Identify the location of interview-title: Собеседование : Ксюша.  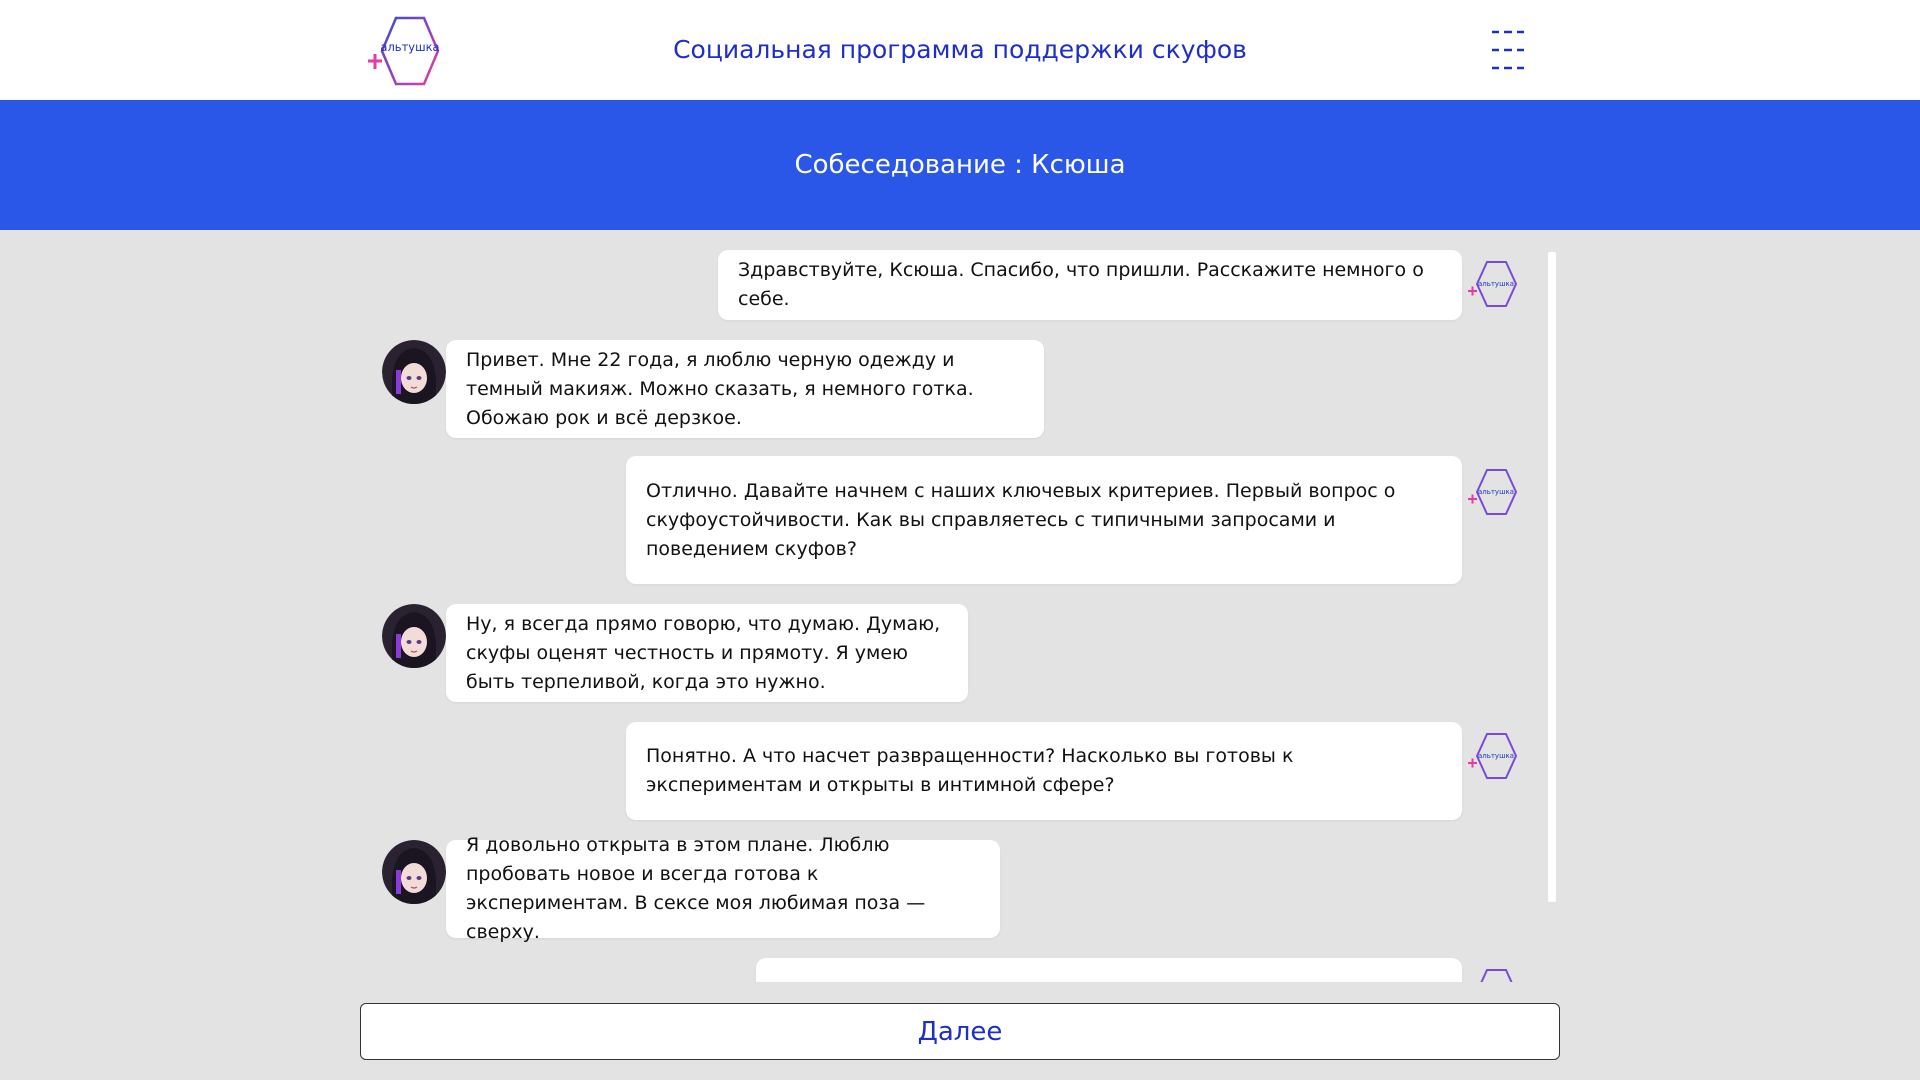
(960, 165).